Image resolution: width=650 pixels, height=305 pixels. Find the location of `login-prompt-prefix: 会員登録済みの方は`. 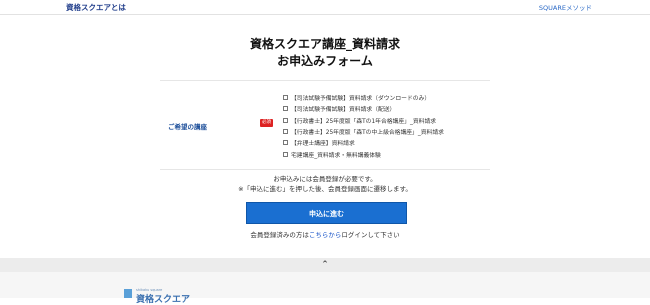

login-prompt-prefix: 会員登録済みの方は is located at coordinates (279, 235).